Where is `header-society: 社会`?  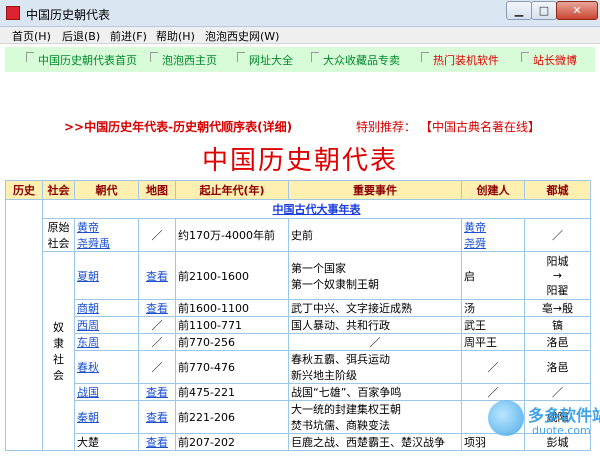
header-society: 社会 is located at coordinates (58, 190).